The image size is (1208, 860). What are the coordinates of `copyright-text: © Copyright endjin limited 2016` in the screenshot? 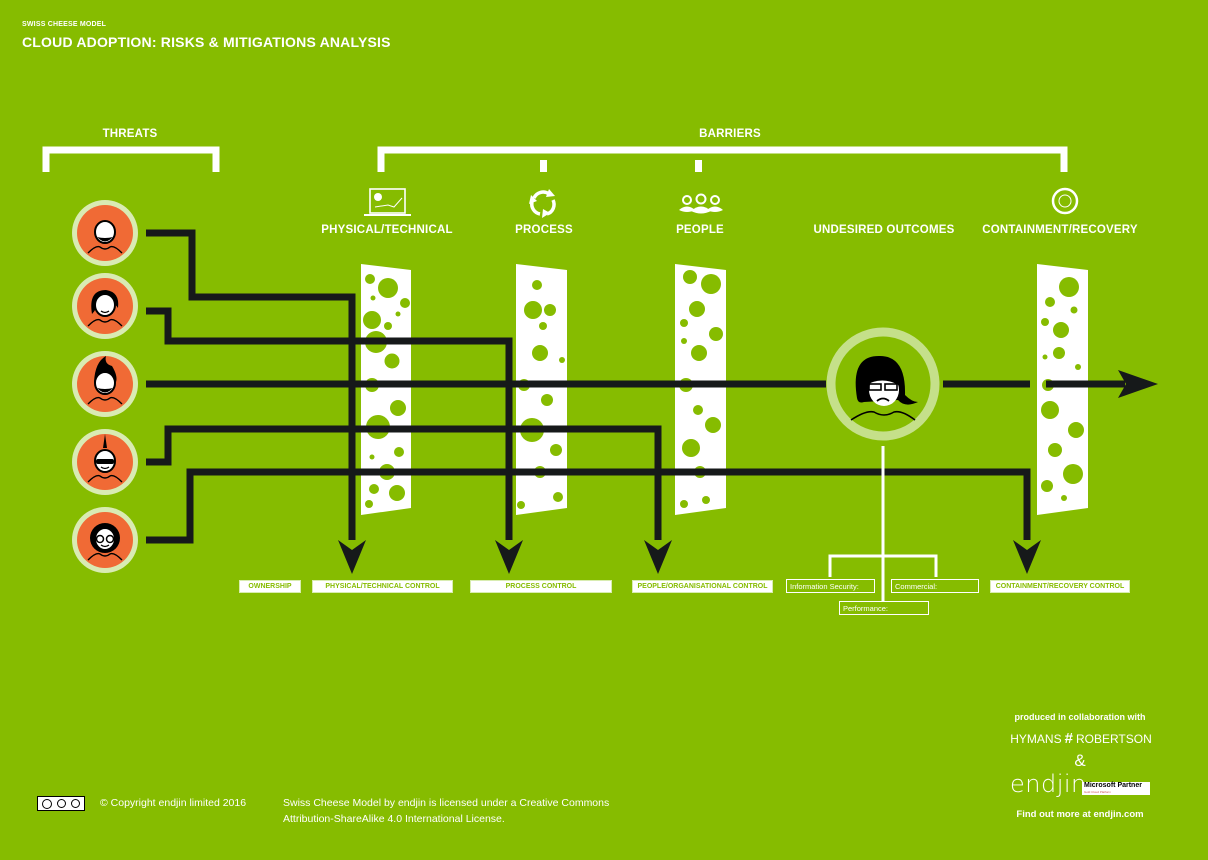 It's located at (173, 803).